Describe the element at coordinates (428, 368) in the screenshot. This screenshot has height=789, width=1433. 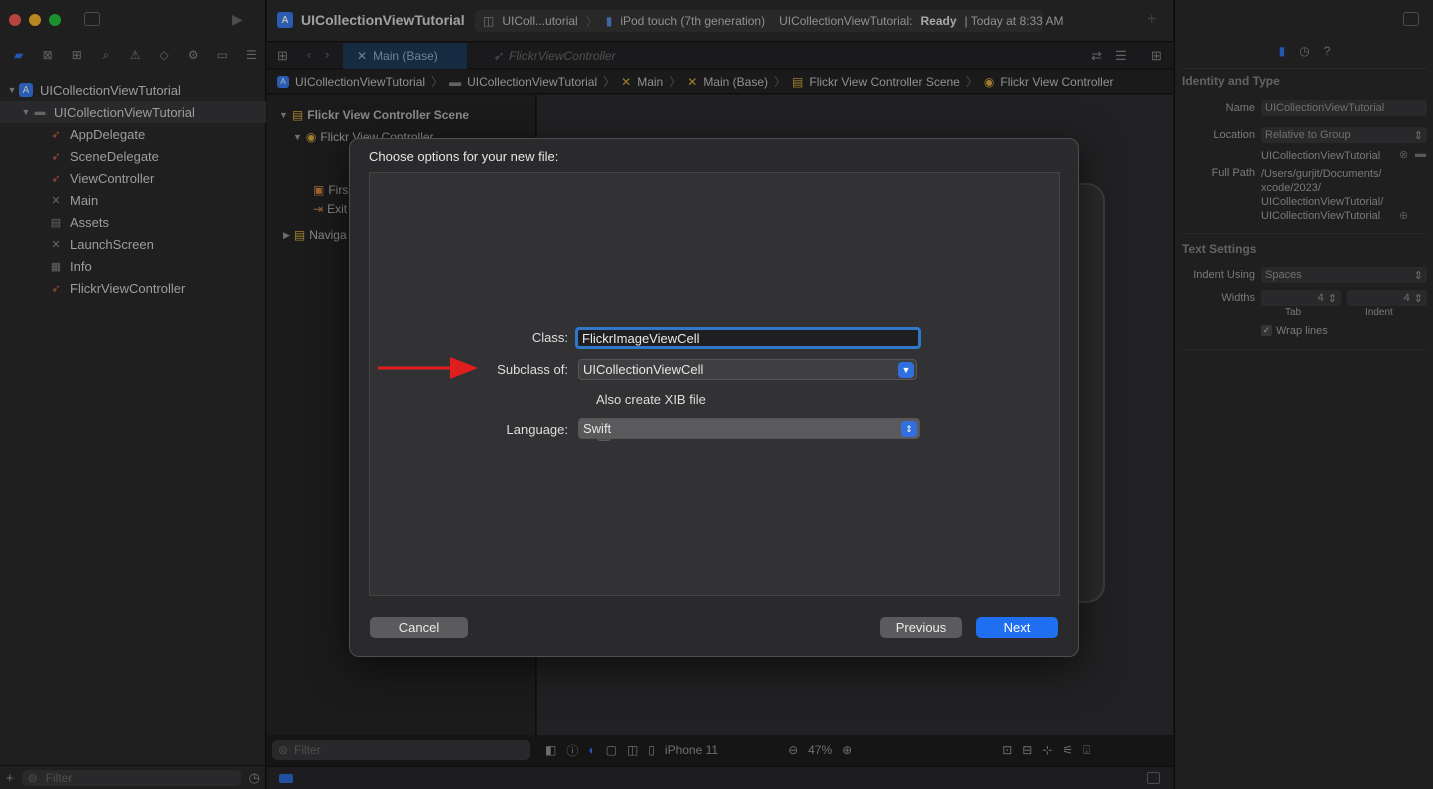
I see `annotation-arrow-icon` at that location.